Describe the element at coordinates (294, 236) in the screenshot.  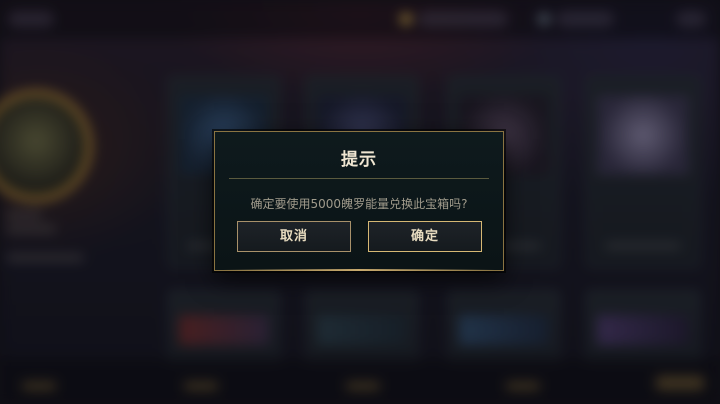
I see `cancel-button: 取消` at that location.